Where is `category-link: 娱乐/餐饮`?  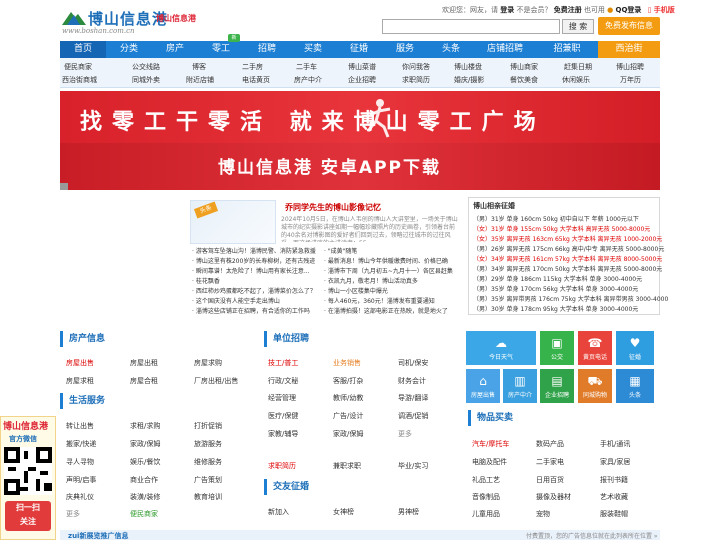 category-link: 娱乐/餐饮 is located at coordinates (145, 462).